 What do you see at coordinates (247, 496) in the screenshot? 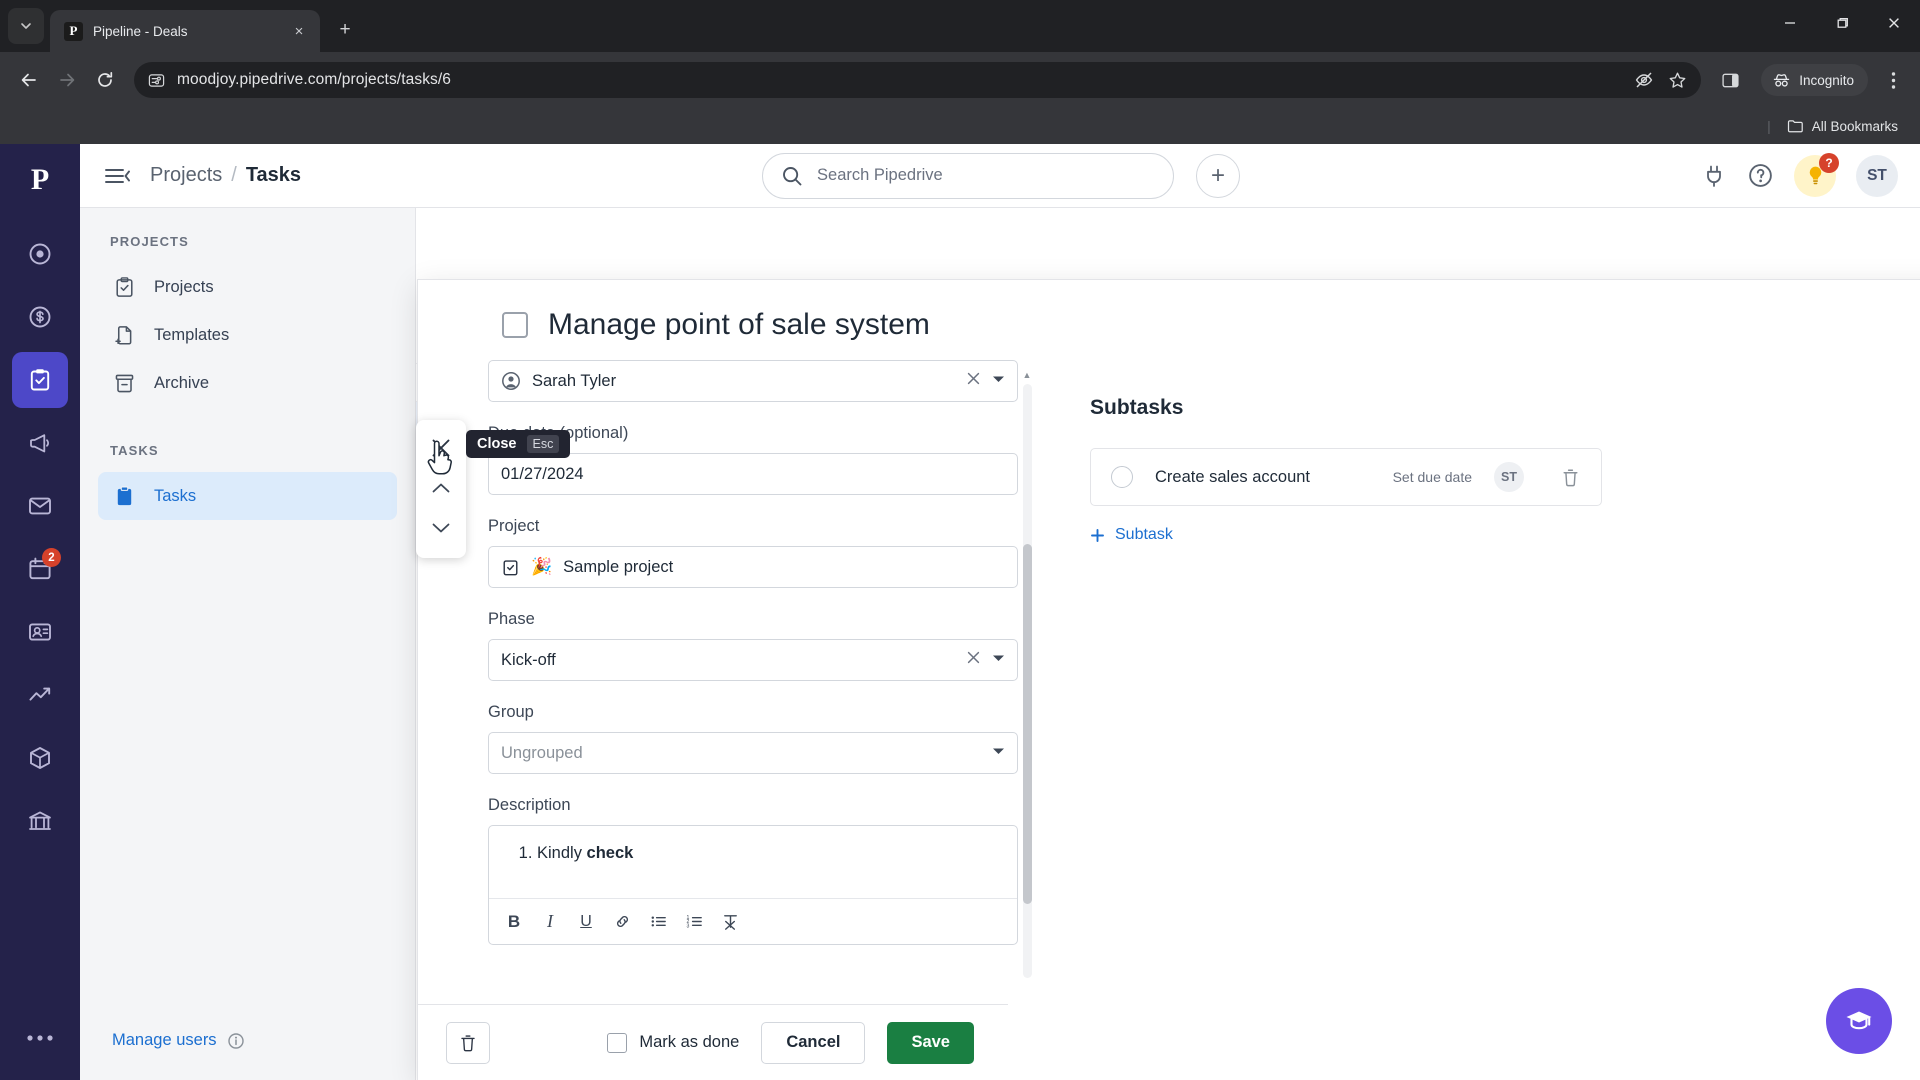
I see `sidebar-item-tasks: Tasks` at bounding box center [247, 496].